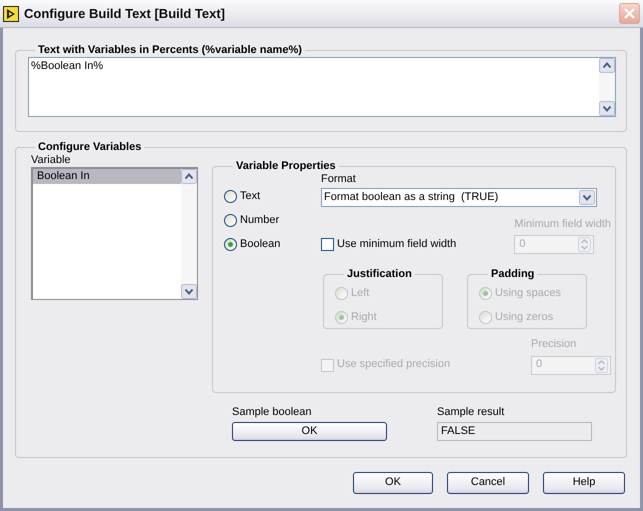 This screenshot has width=643, height=511. Describe the element at coordinates (393, 483) in the screenshot. I see `ok-button: OK` at that location.